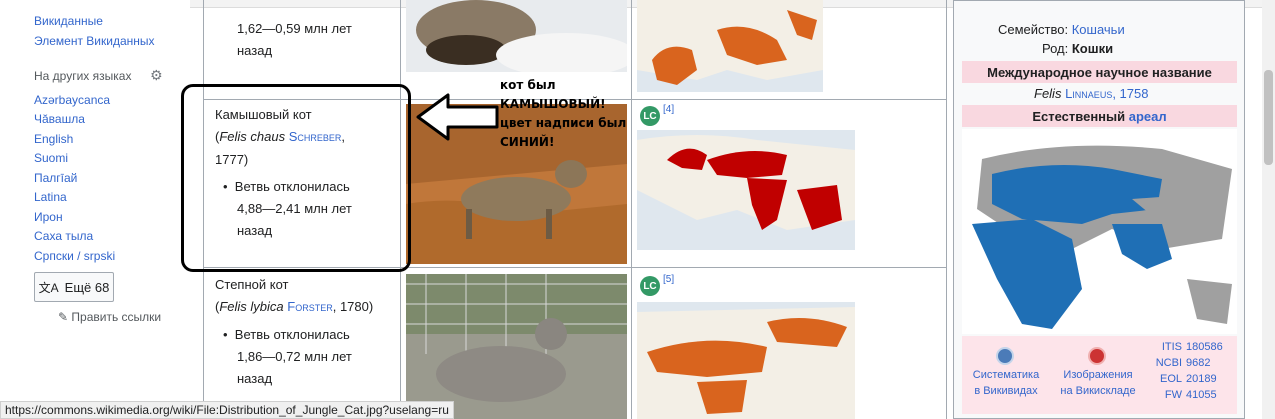 Image resolution: width=1275 pixels, height=419 pixels. I want to click on annotation-arrow, so click(457, 117).